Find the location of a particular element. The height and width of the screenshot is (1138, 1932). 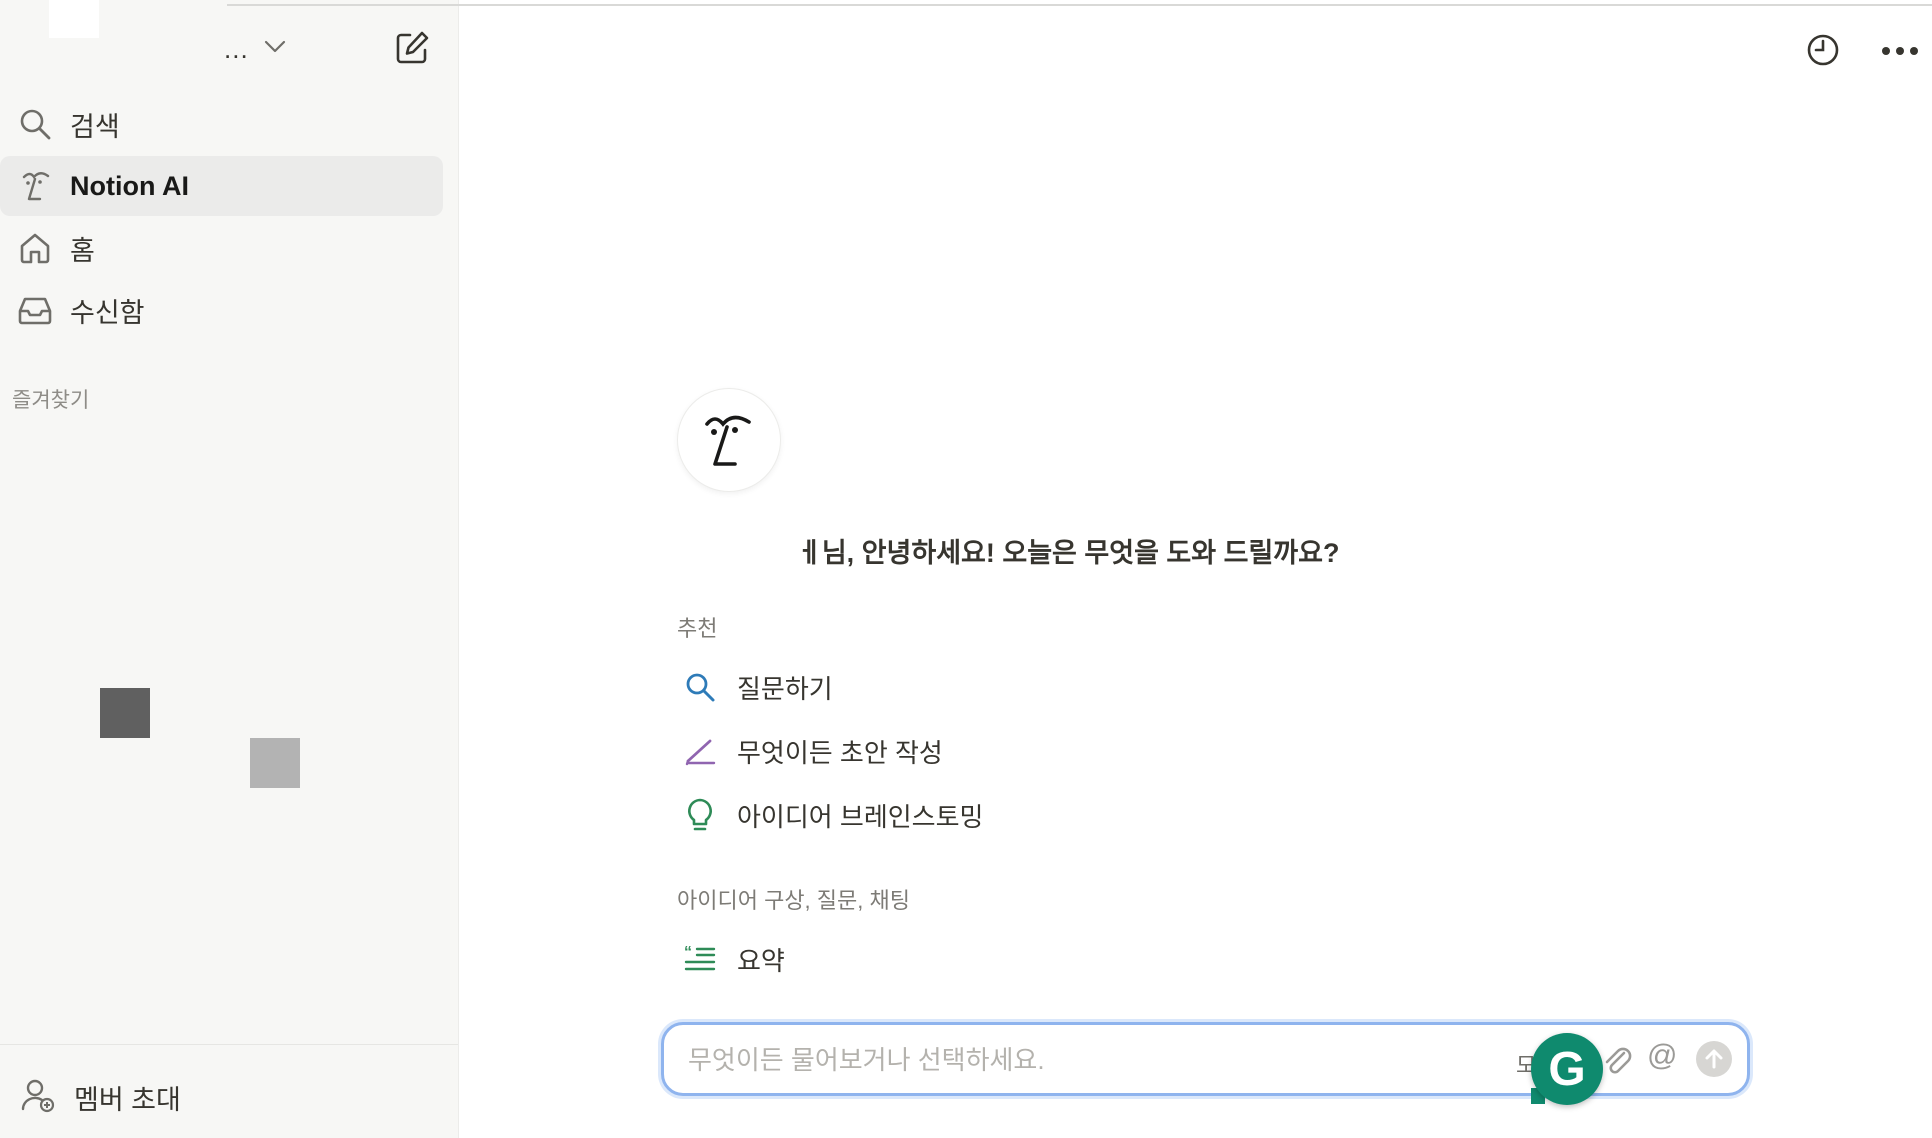

grammarly-button: G is located at coordinates (1567, 1069).